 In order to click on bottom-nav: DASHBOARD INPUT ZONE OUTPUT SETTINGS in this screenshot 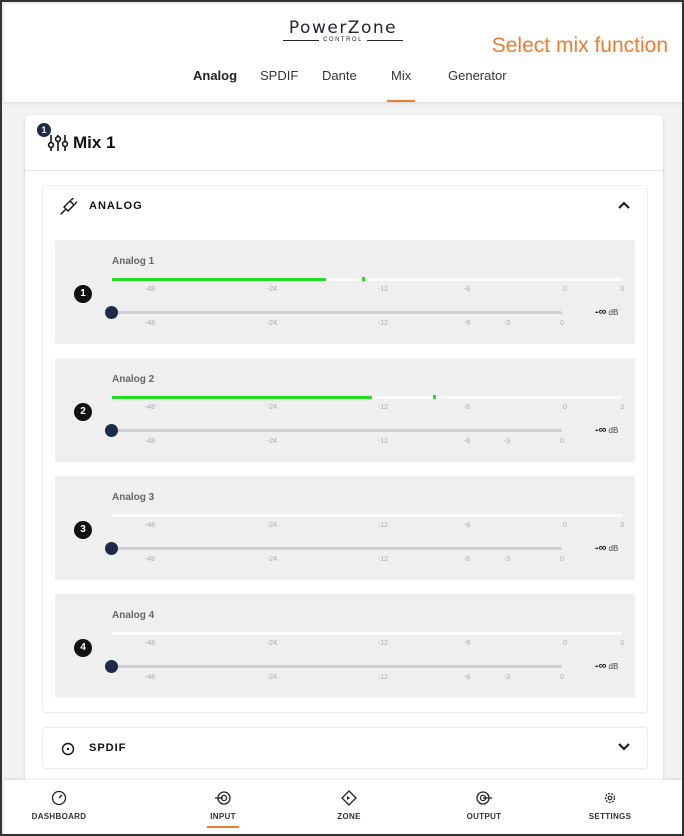, I will do `click(343, 807)`.